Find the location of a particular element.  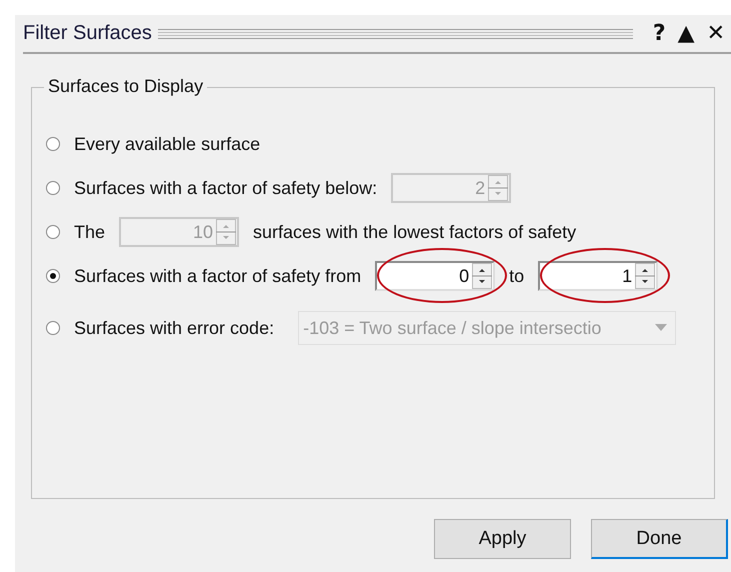

option-label: Surfaces with a factor of safety from is located at coordinates (218, 276).